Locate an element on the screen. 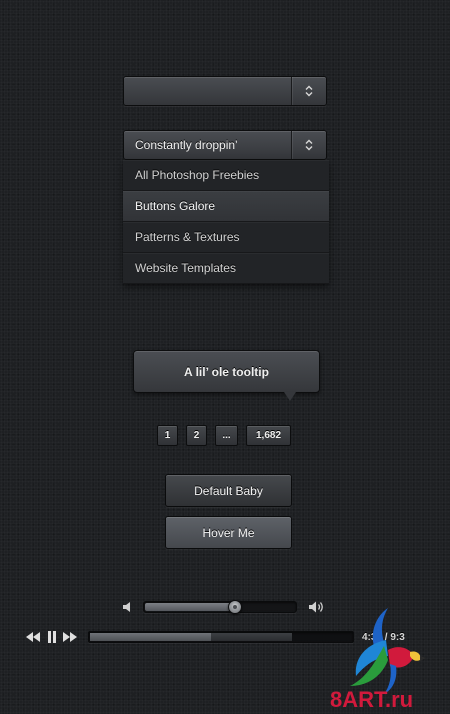 This screenshot has width=450, height=714. speaker-low-icon is located at coordinates (128, 607).